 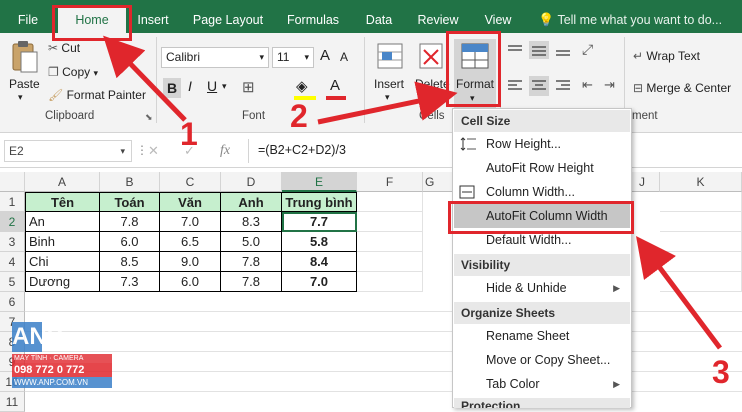 I want to click on annotation-step-2: 2, so click(x=299, y=116).